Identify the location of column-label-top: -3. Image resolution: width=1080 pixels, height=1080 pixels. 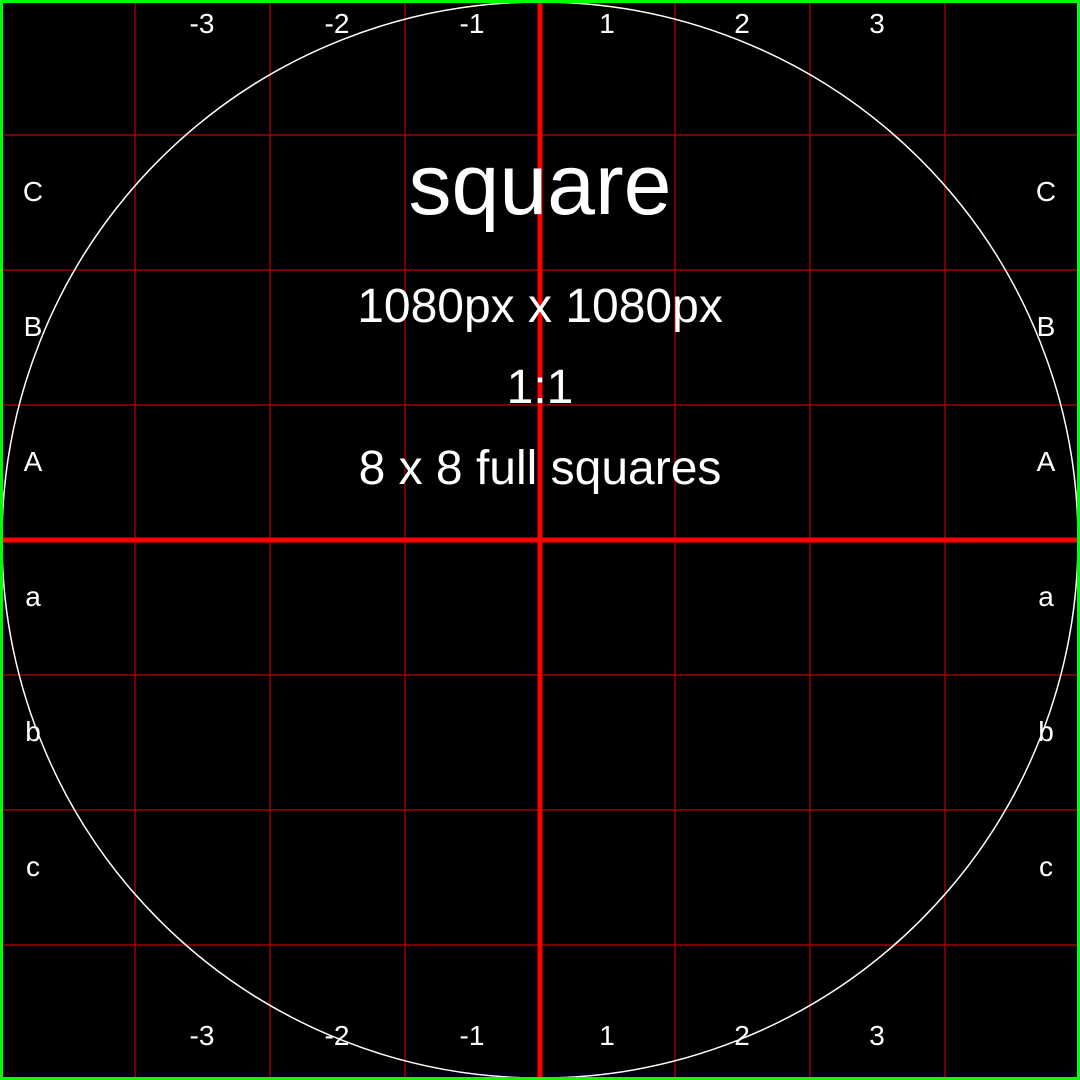
(202, 23).